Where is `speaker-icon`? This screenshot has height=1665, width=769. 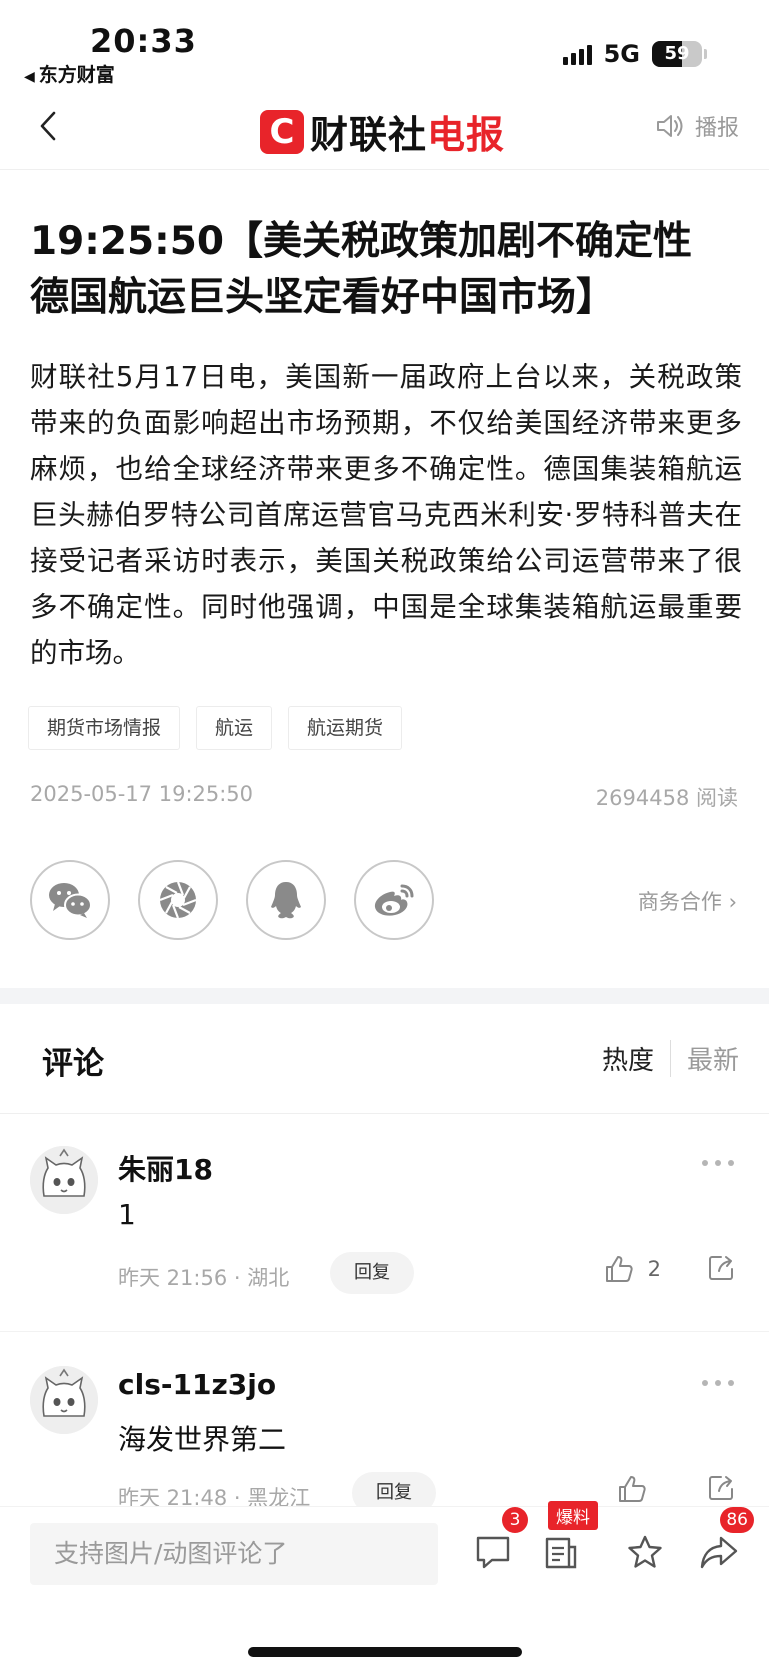
speaker-icon is located at coordinates (669, 126).